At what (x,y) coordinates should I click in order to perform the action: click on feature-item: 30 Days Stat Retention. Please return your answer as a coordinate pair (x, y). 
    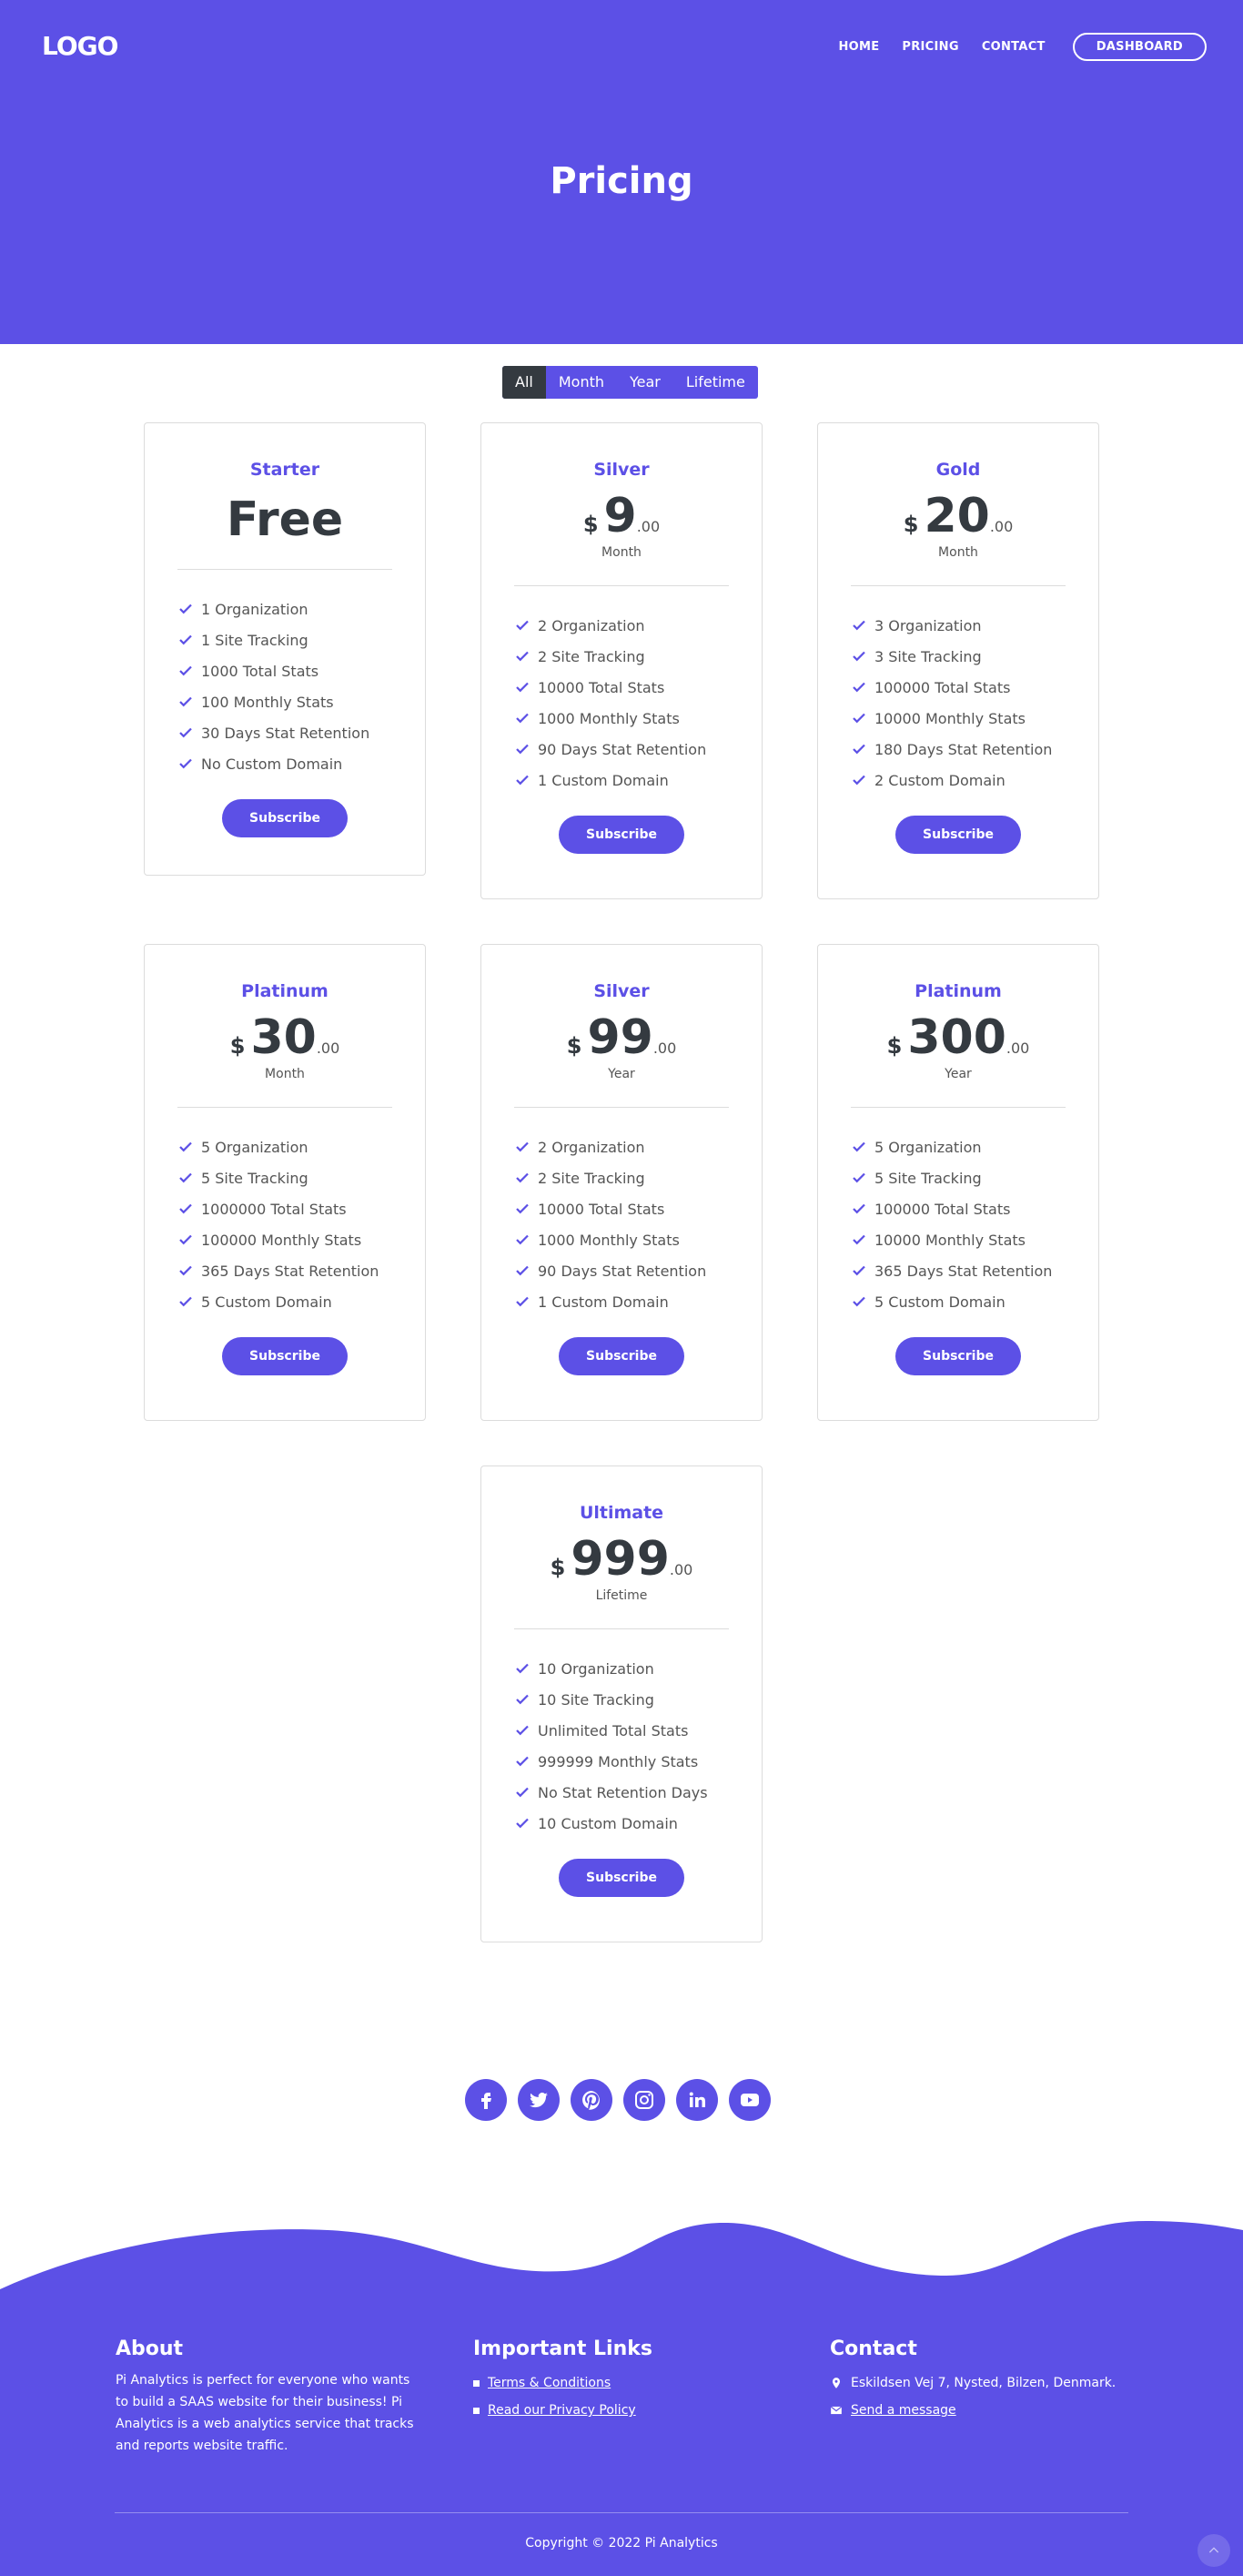
    Looking at the image, I should click on (301, 732).